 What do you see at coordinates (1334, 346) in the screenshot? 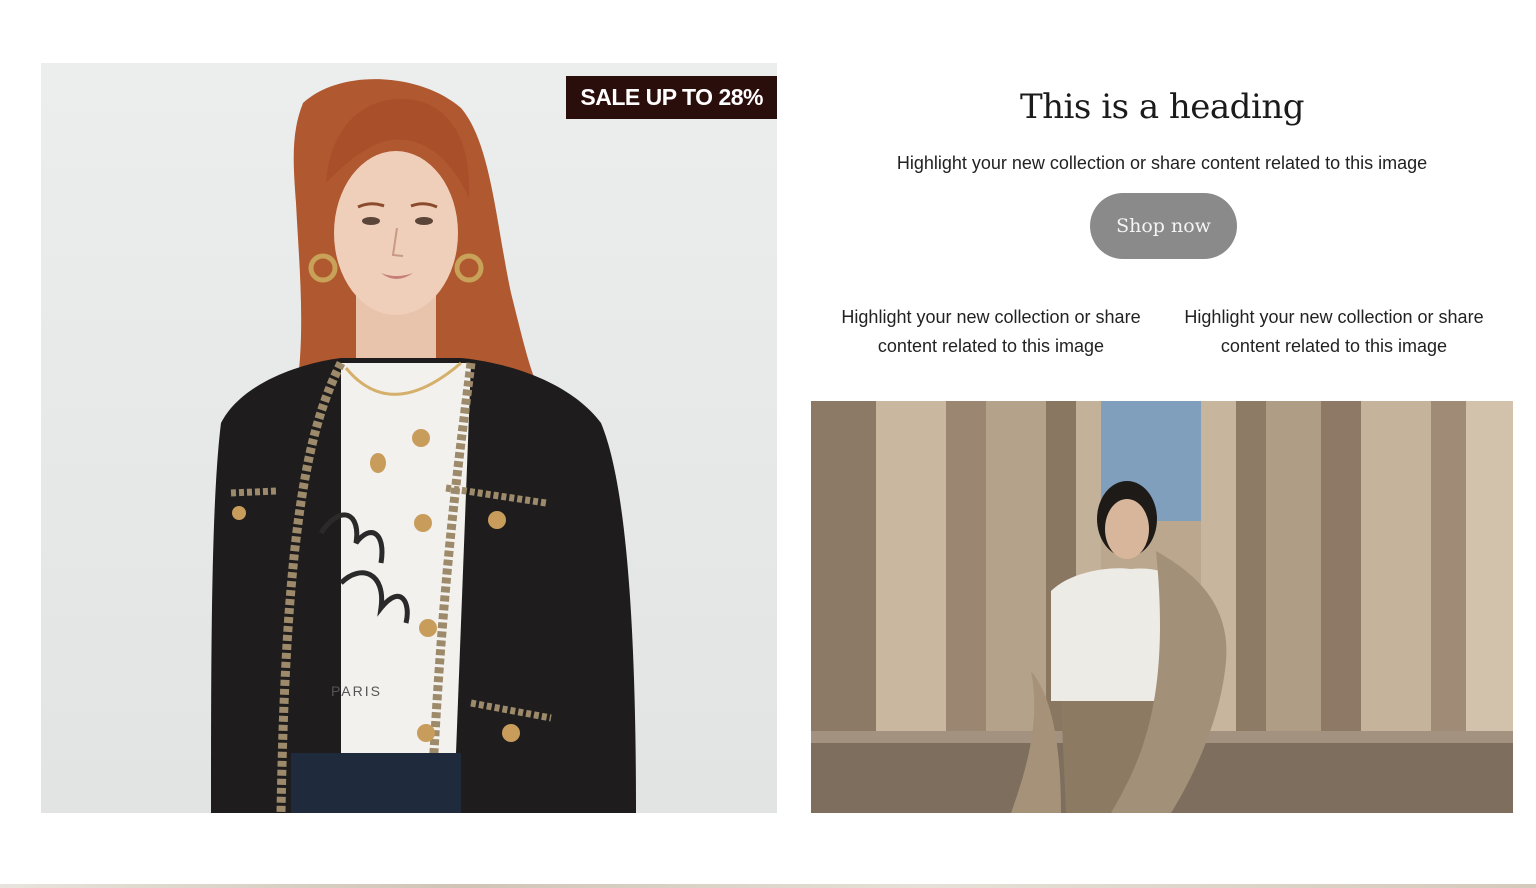
I see `column-right-line2: content related to this image` at bounding box center [1334, 346].